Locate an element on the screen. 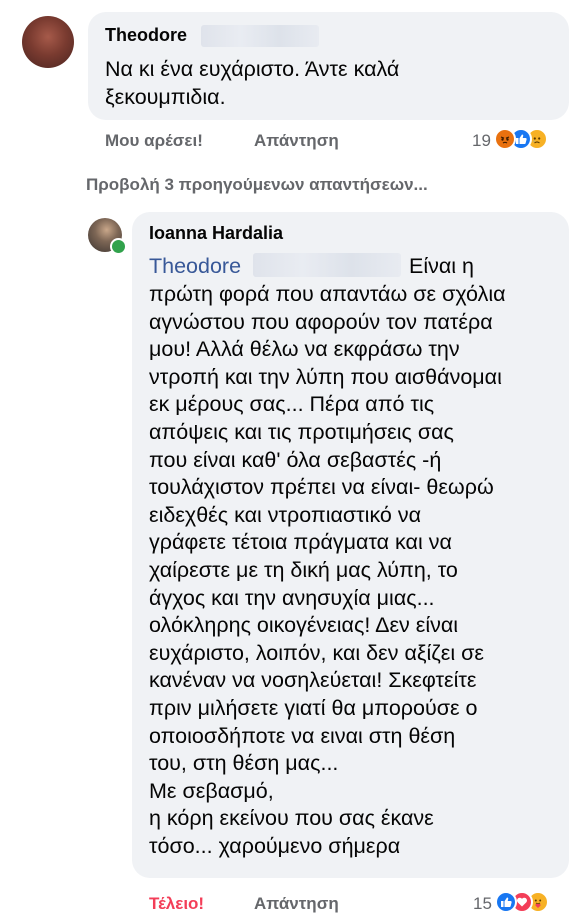 This screenshot has height=919, width=587. mention-link: Theodore is located at coordinates (195, 267).